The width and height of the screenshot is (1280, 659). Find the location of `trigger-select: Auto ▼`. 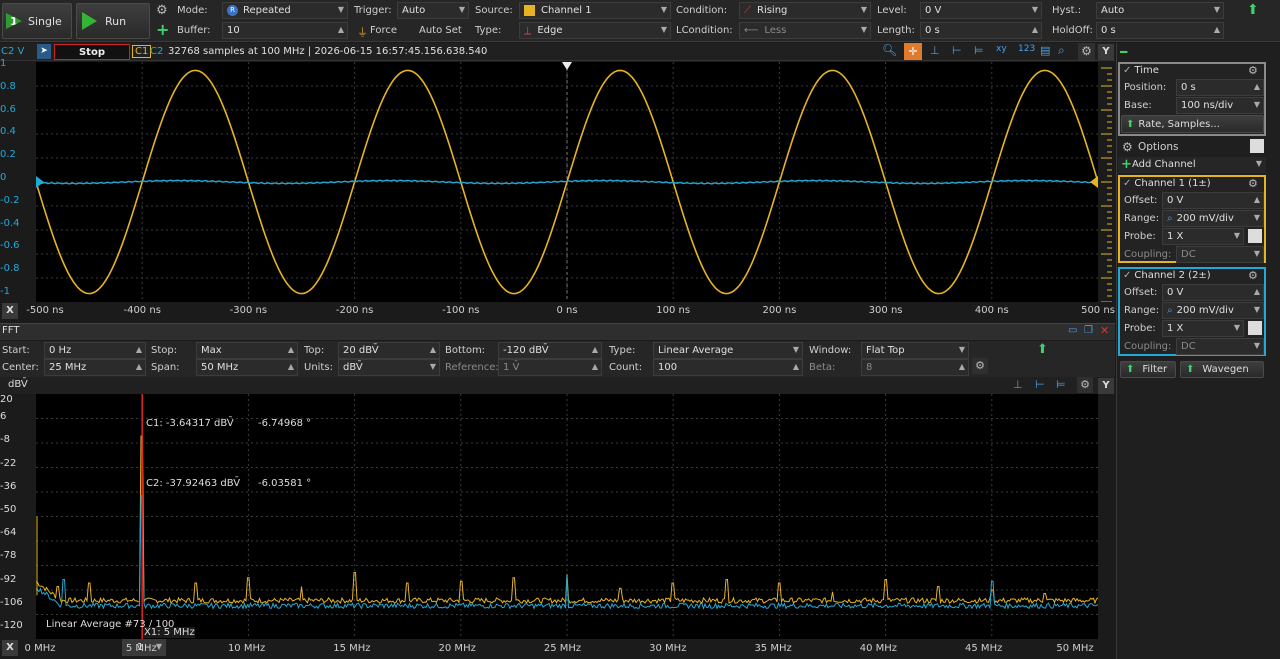

trigger-select: Auto ▼ is located at coordinates (433, 10).